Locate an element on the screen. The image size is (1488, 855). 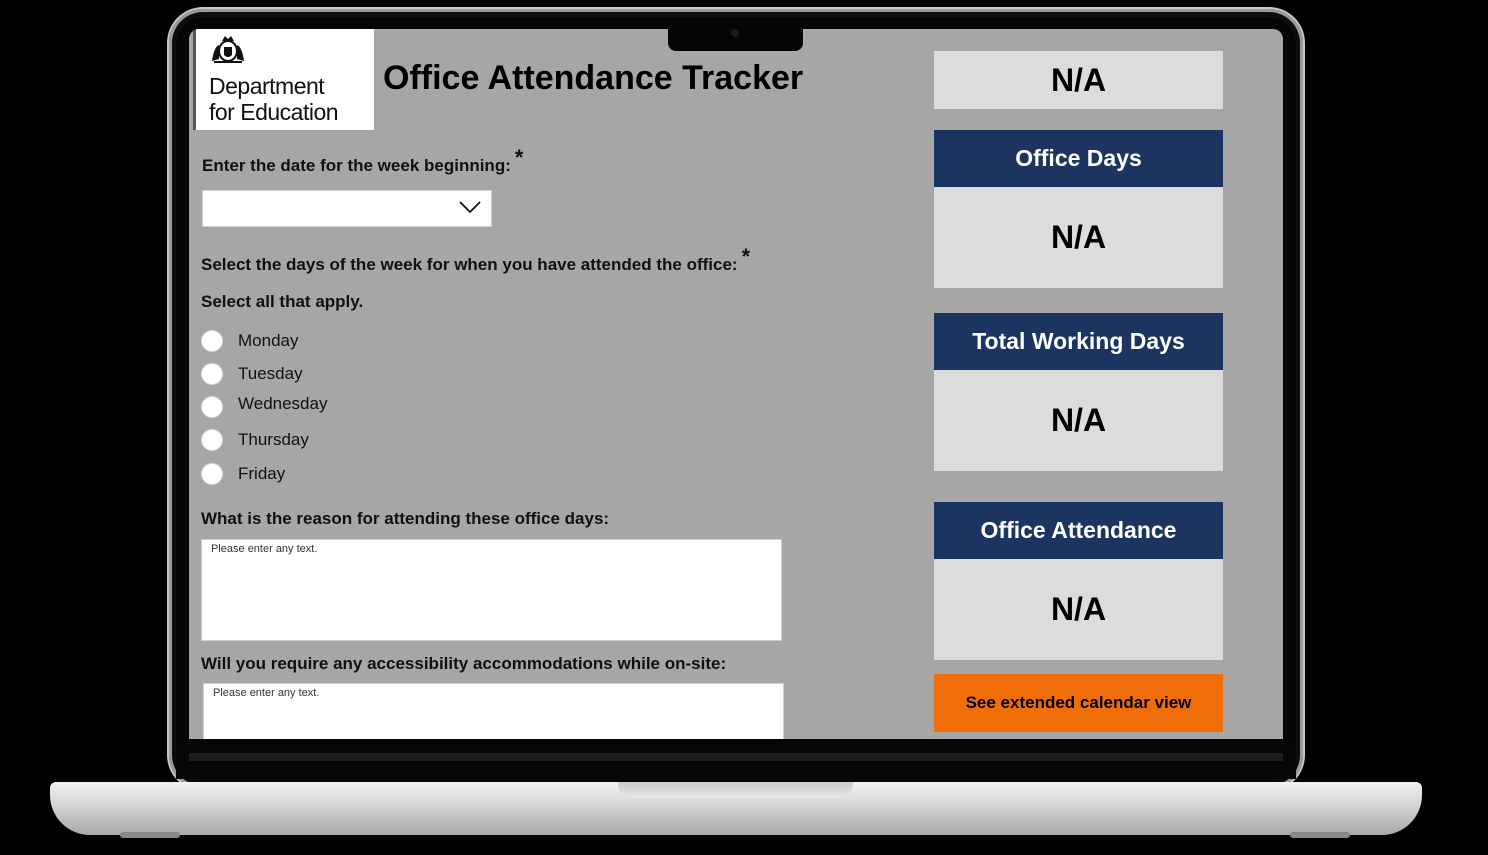
days-hint: Select all that apply. is located at coordinates (282, 301).